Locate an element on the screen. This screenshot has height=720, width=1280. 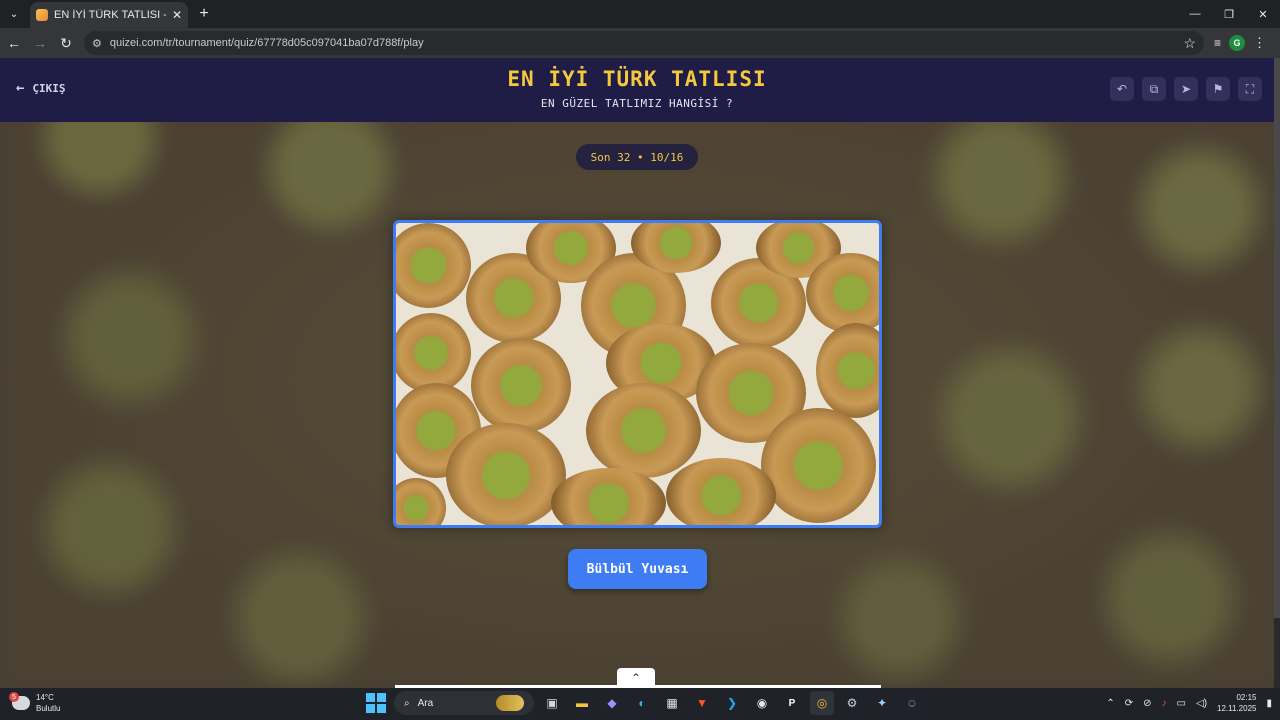
tab-search-icon: ⌄ is located at coordinates (14, 14).